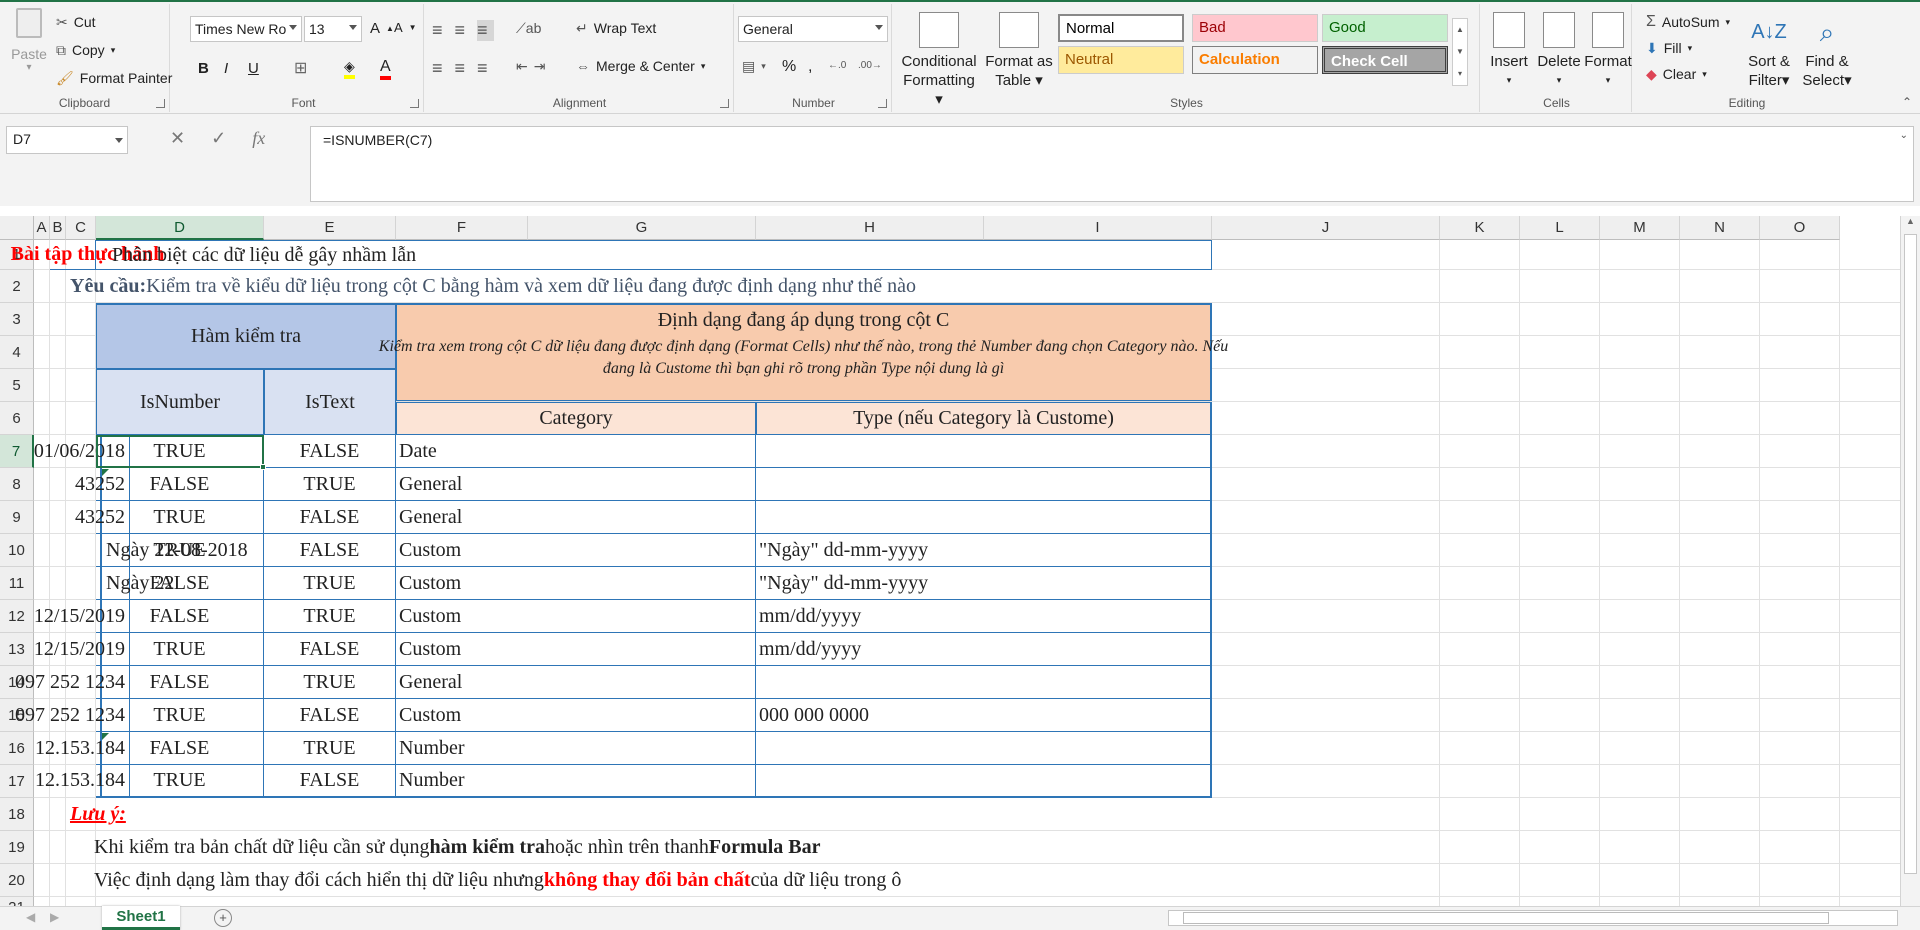 The width and height of the screenshot is (1920, 930). What do you see at coordinates (81, 228) in the screenshot?
I see `column-header-c: C` at bounding box center [81, 228].